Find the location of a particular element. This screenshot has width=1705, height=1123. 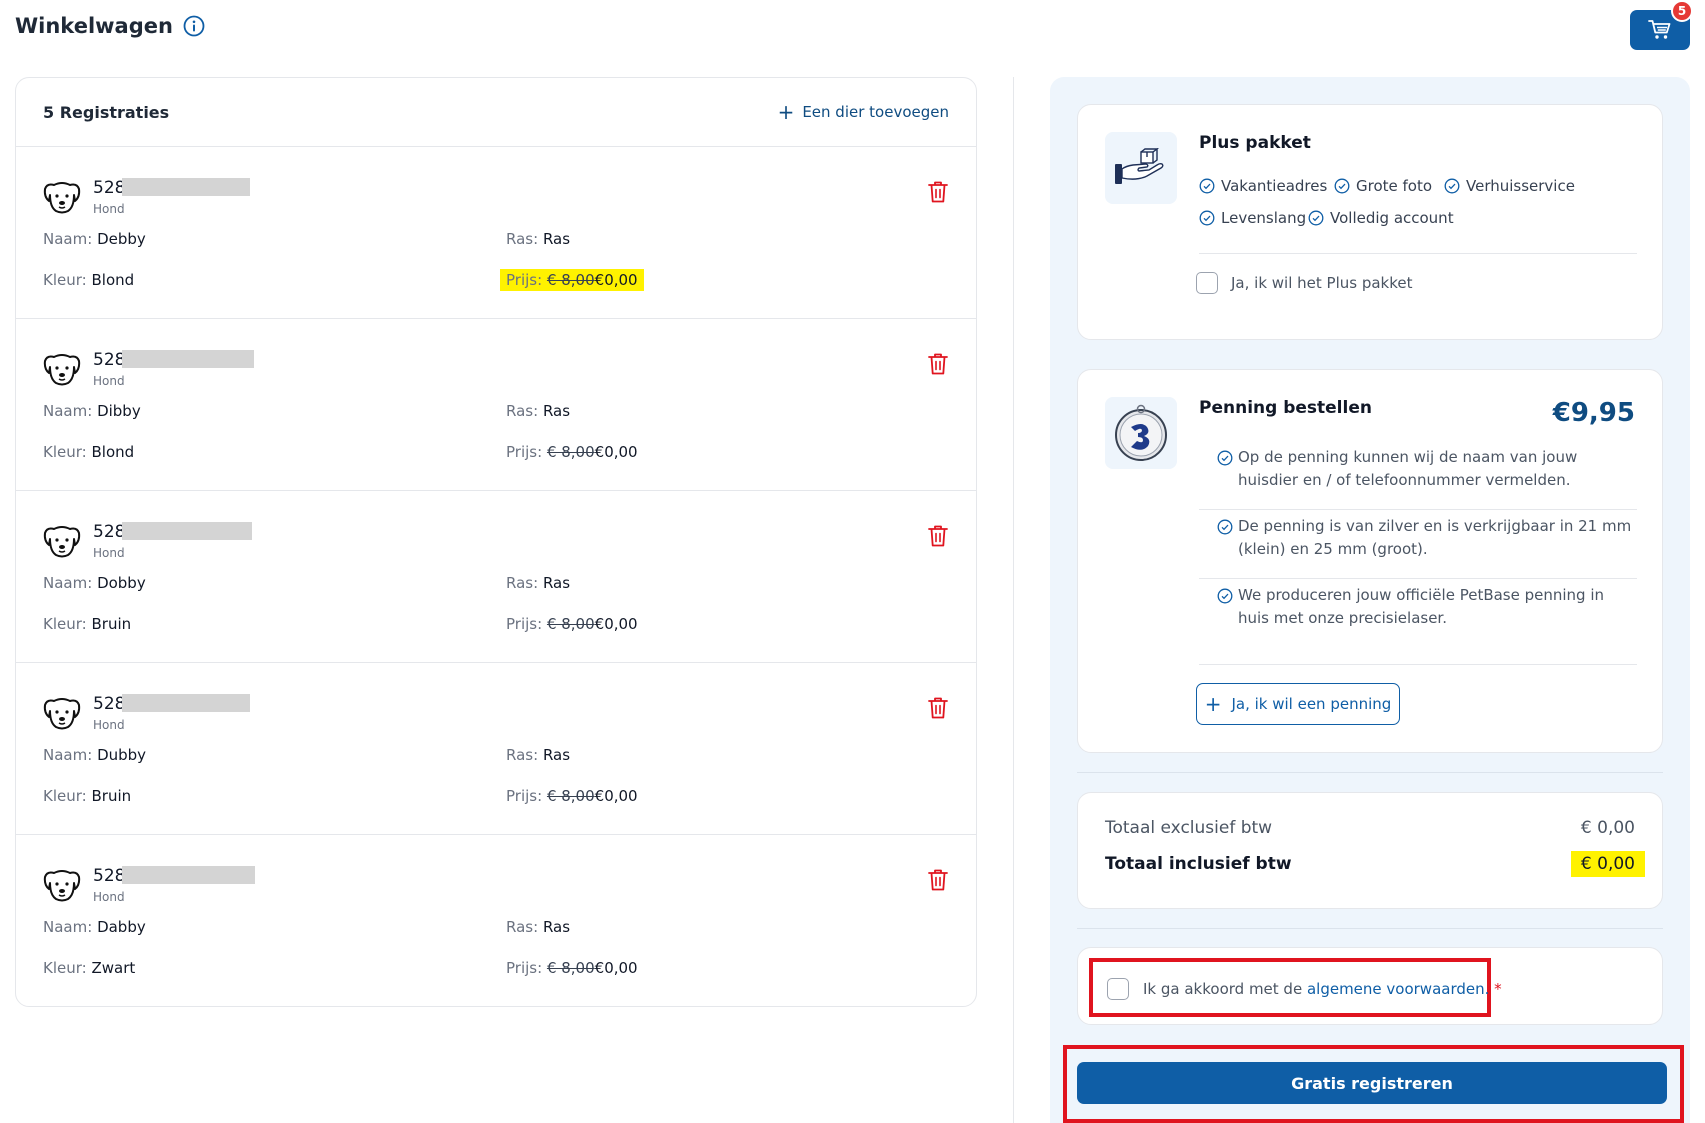

column-divider is located at coordinates (1013, 600).